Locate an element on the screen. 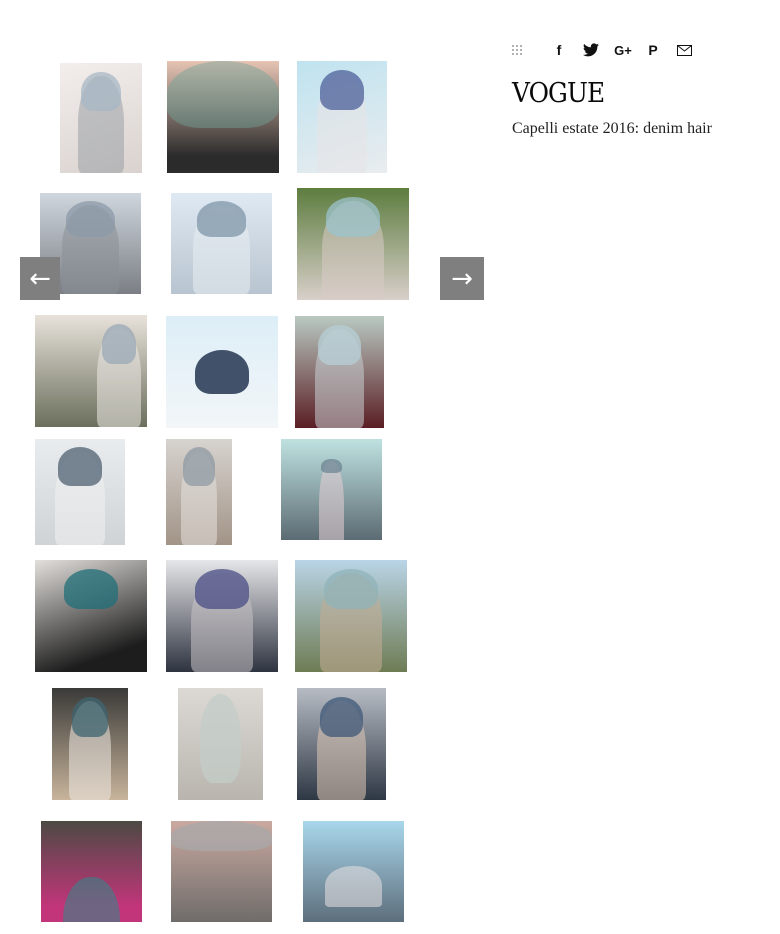 The image size is (780, 934). pinterest-icon: P is located at coordinates (653, 50).